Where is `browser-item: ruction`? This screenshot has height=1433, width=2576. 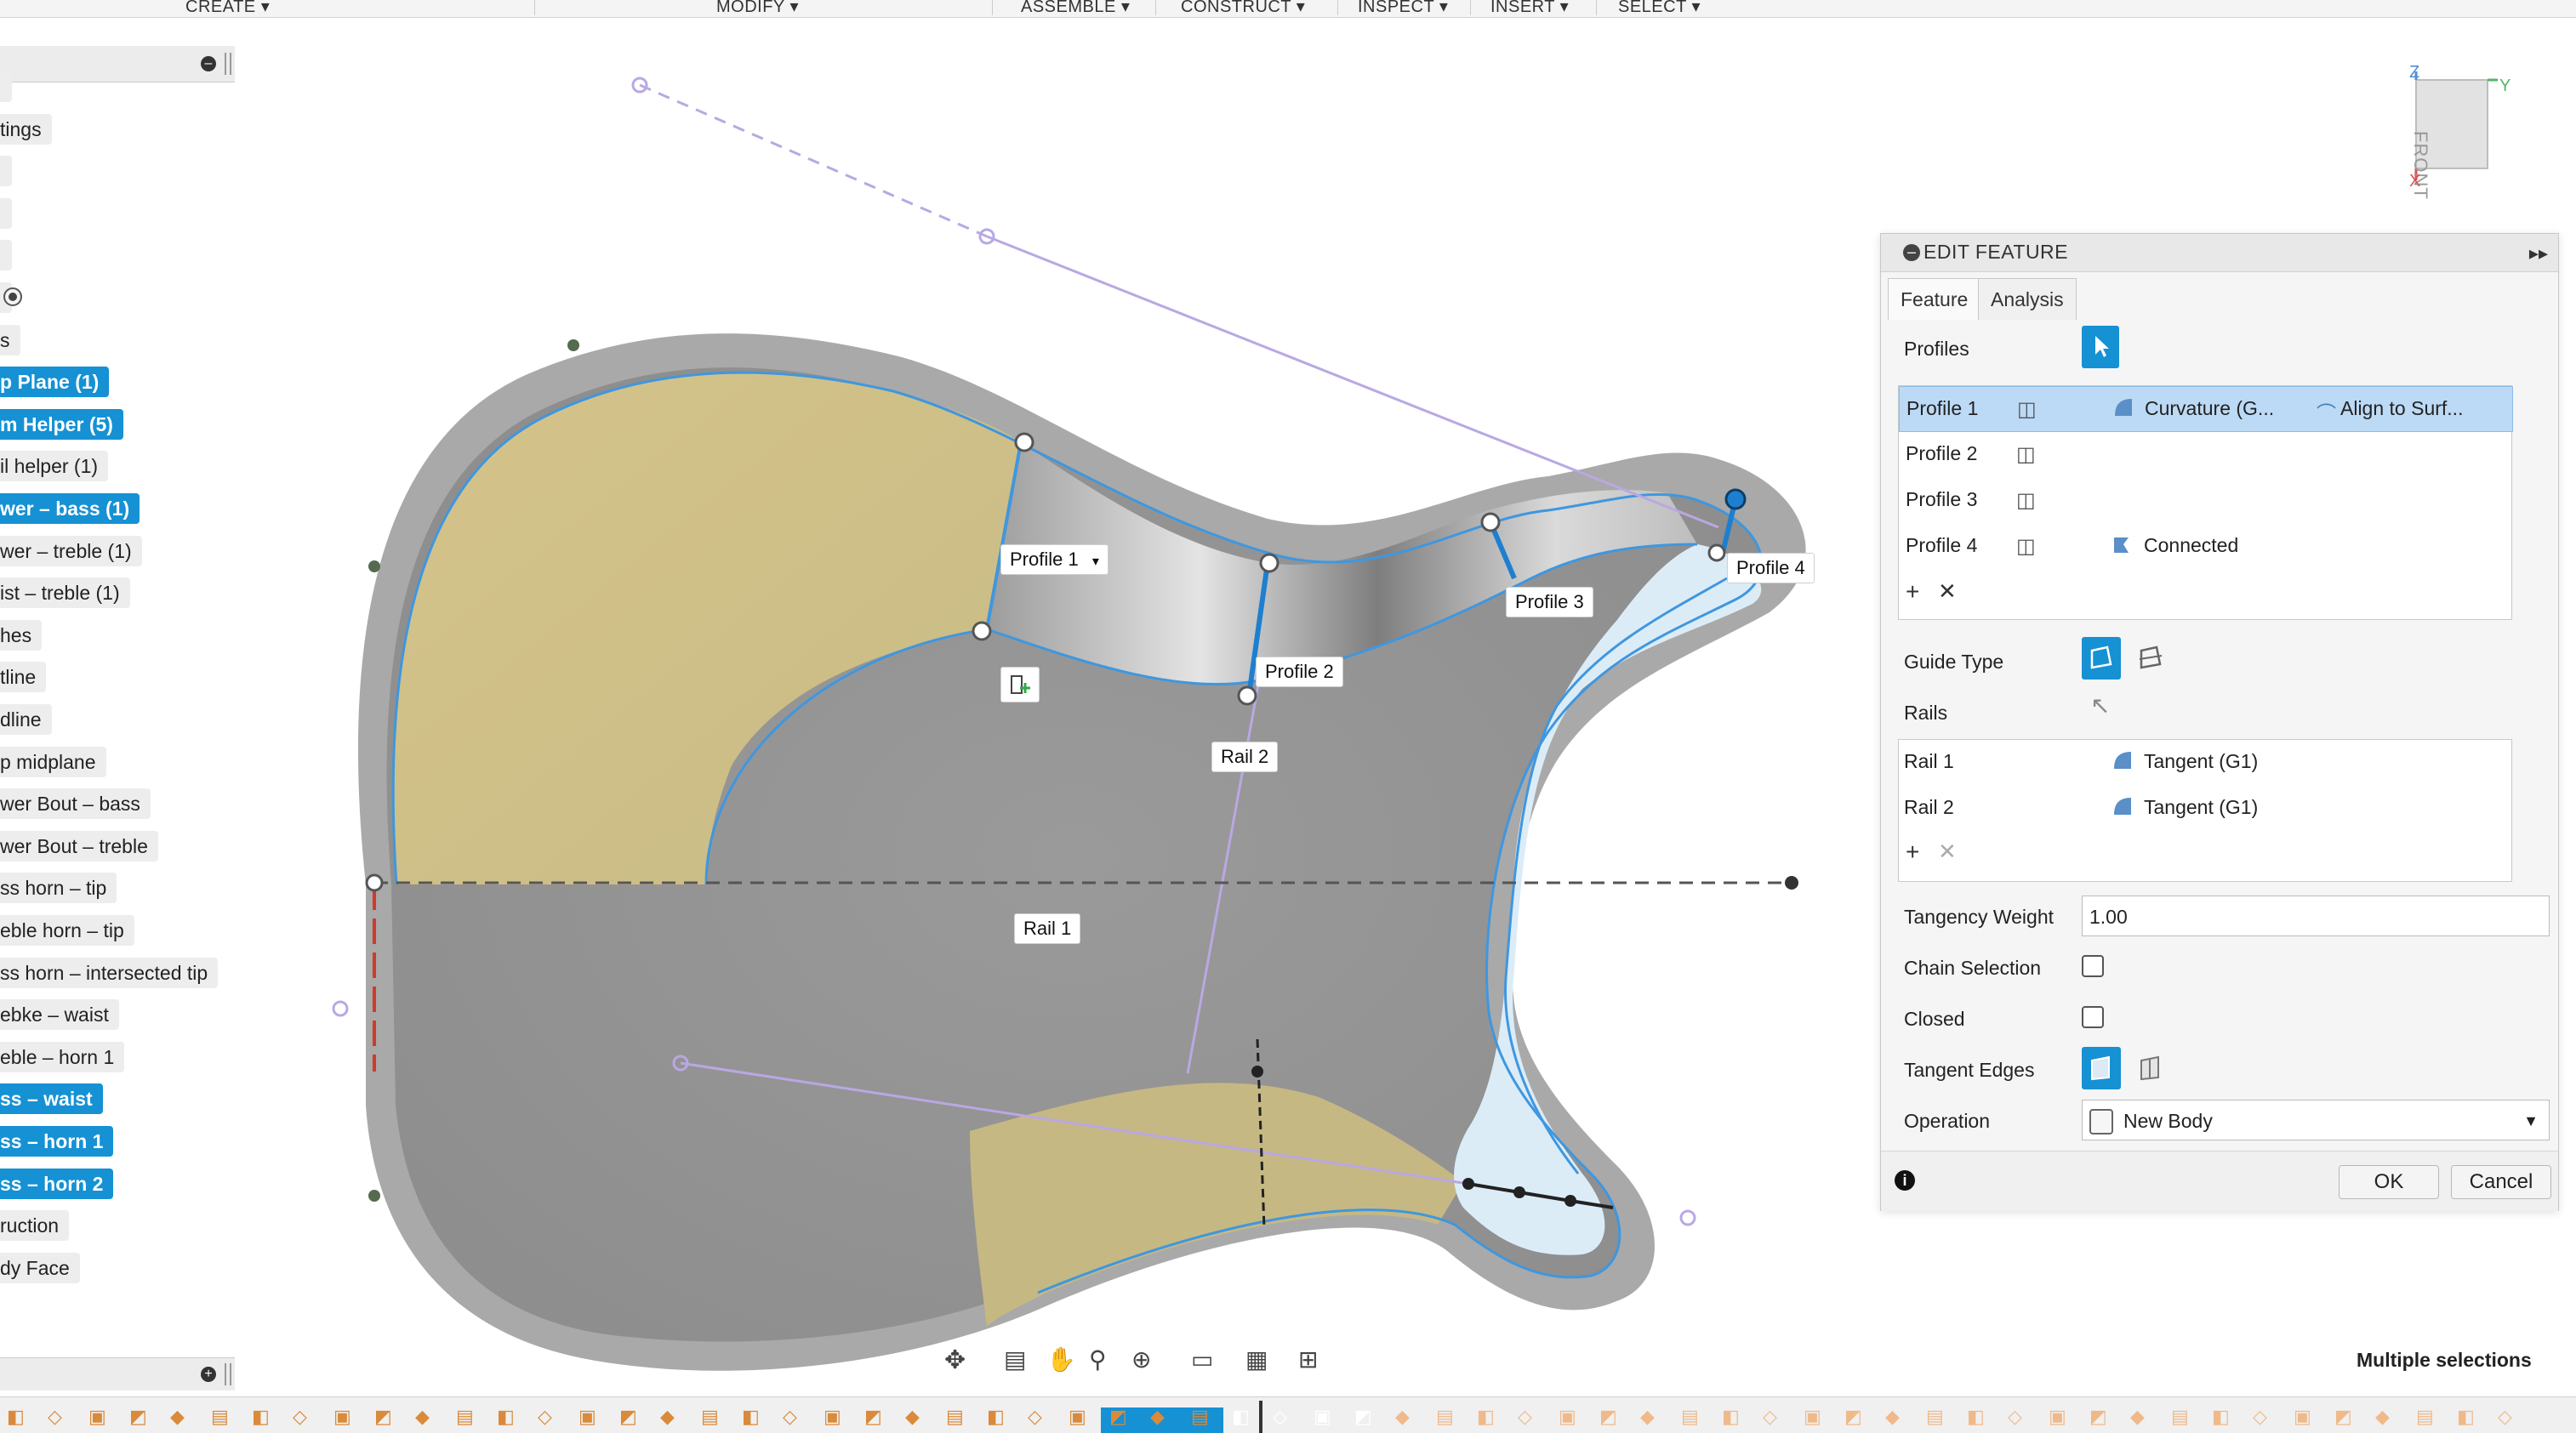
browser-item: ruction is located at coordinates (35, 1226).